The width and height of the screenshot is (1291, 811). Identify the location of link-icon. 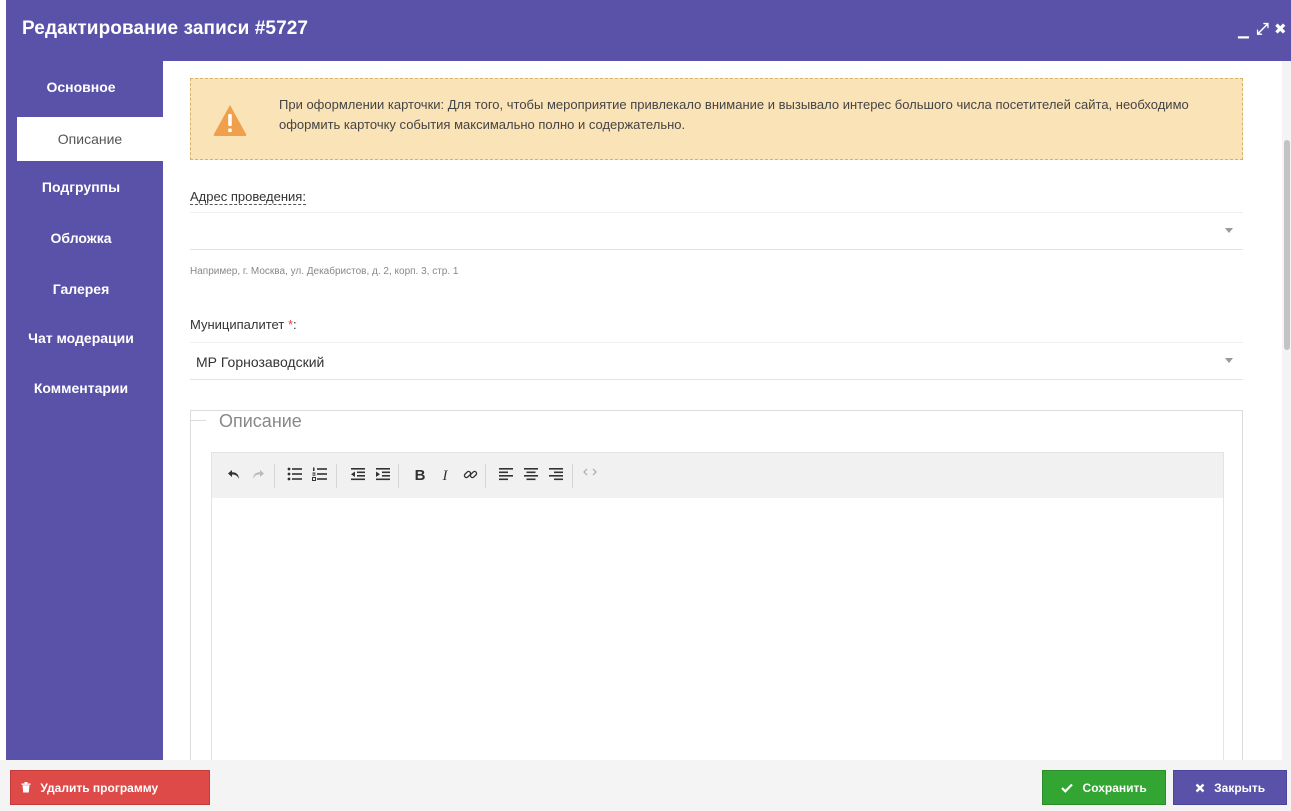
(470, 476).